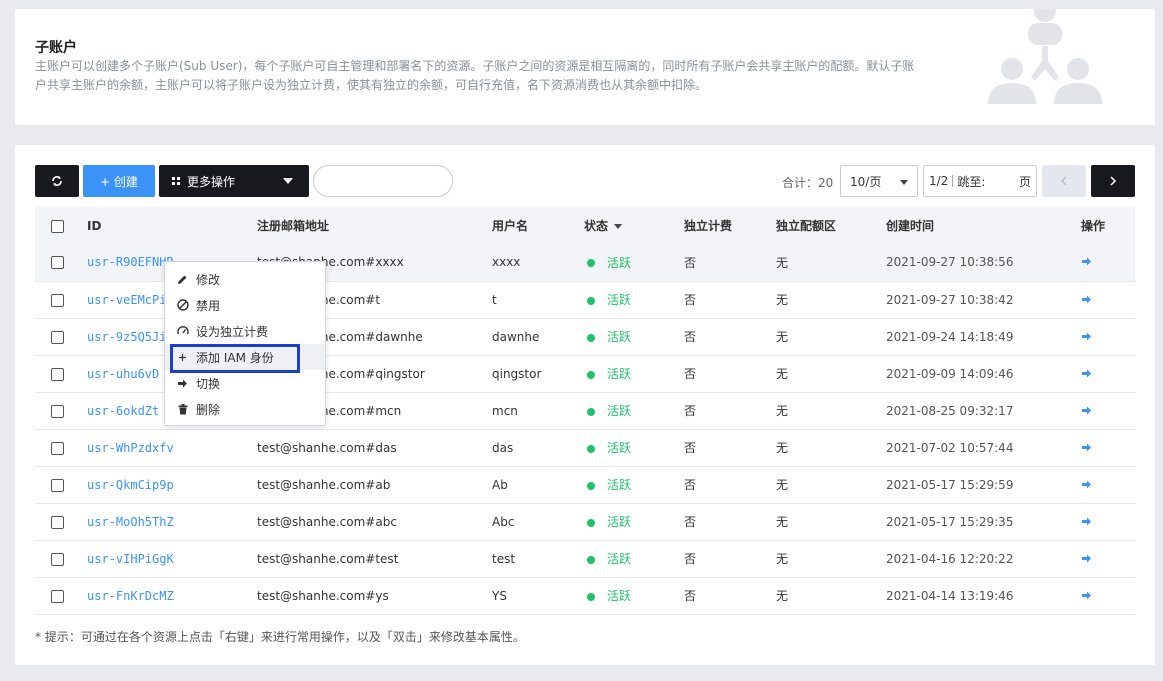 This screenshot has width=1163, height=681. I want to click on email-cell: test@shanhe.com#ab, so click(324, 484).